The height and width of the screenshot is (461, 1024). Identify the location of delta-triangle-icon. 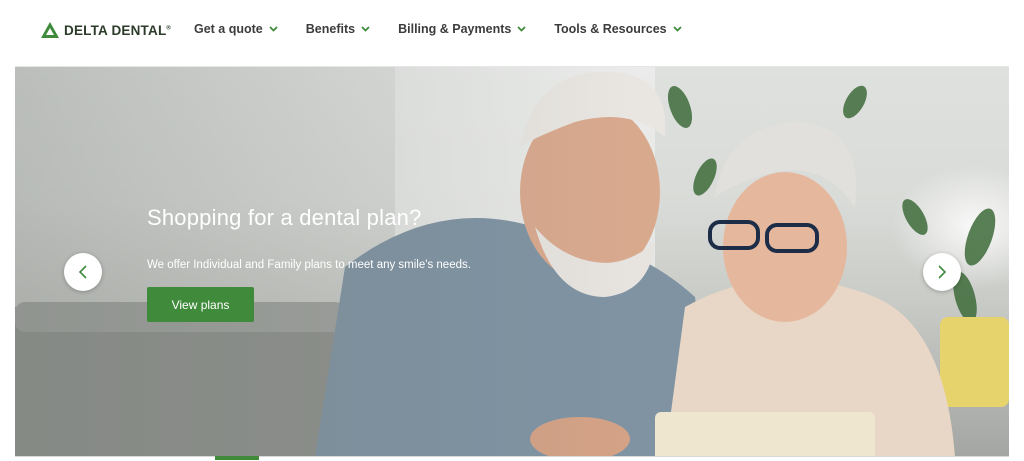
(50, 30).